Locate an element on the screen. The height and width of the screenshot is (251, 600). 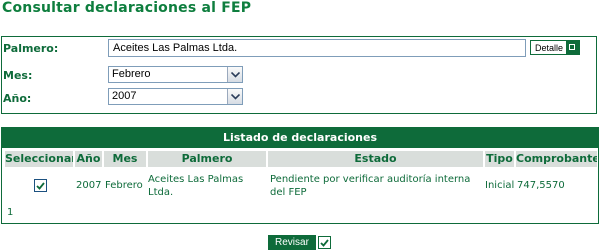
row-comprobante: 747,5570 is located at coordinates (541, 185).